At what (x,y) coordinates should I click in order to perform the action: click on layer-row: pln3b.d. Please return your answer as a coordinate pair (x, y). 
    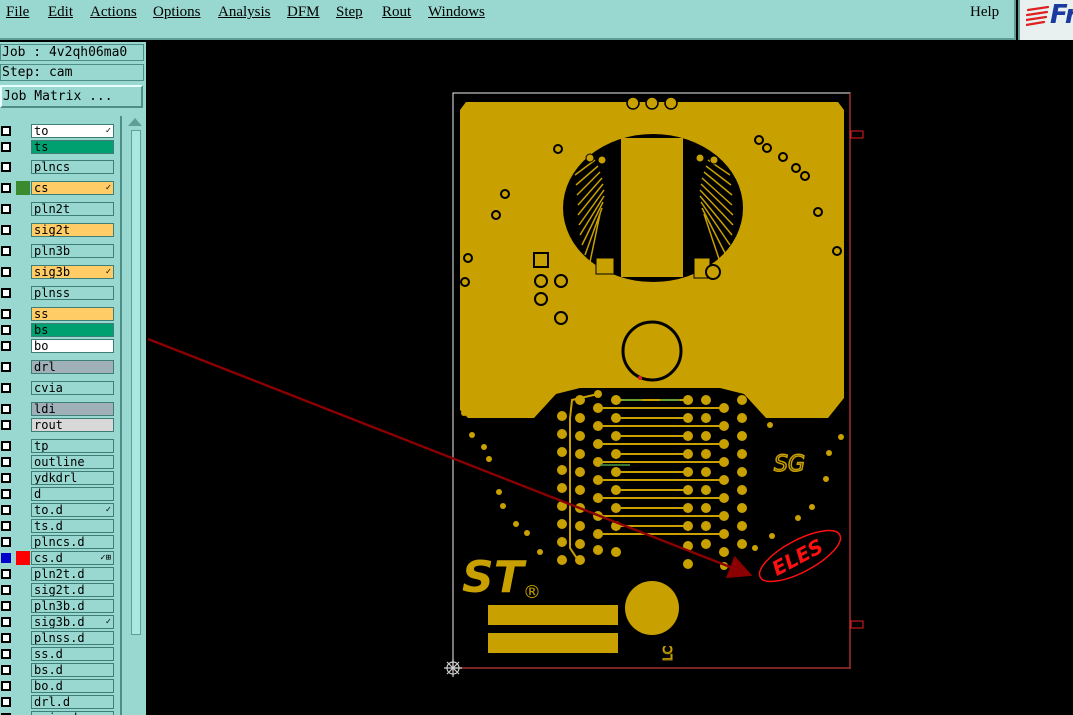
    Looking at the image, I should click on (59, 606).